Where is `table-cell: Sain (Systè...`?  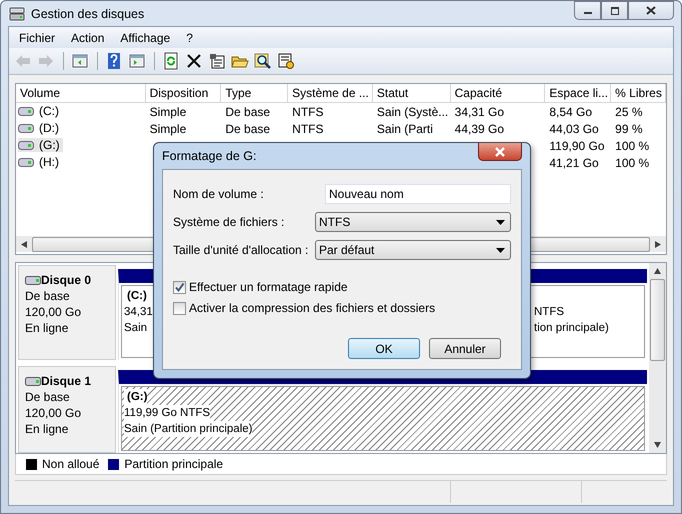 table-cell: Sain (Systè... is located at coordinates (412, 111).